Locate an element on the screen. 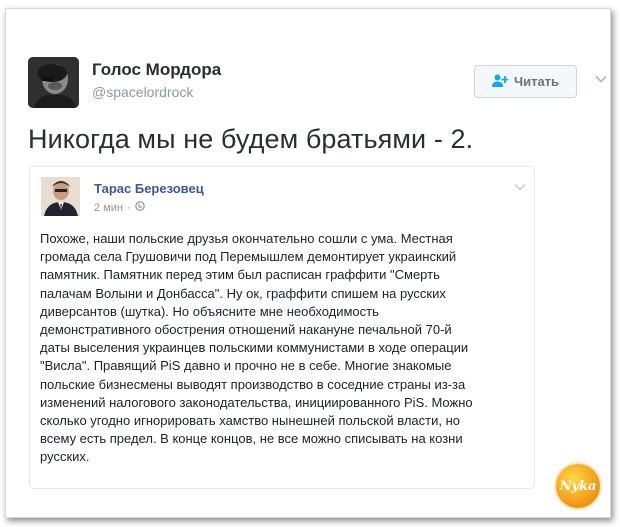 The image size is (620, 527). quoted-post-time: 2 мин is located at coordinates (108, 208).